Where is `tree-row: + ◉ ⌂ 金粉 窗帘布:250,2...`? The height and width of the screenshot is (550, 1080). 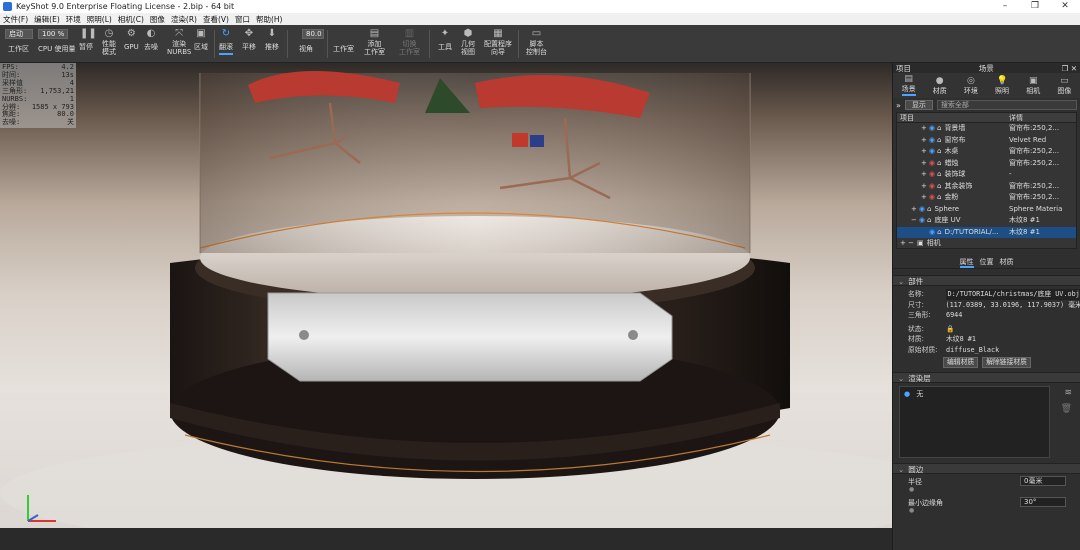 tree-row: + ◉ ⌂ 金粉 窗帘布:250,2... is located at coordinates (986, 198).